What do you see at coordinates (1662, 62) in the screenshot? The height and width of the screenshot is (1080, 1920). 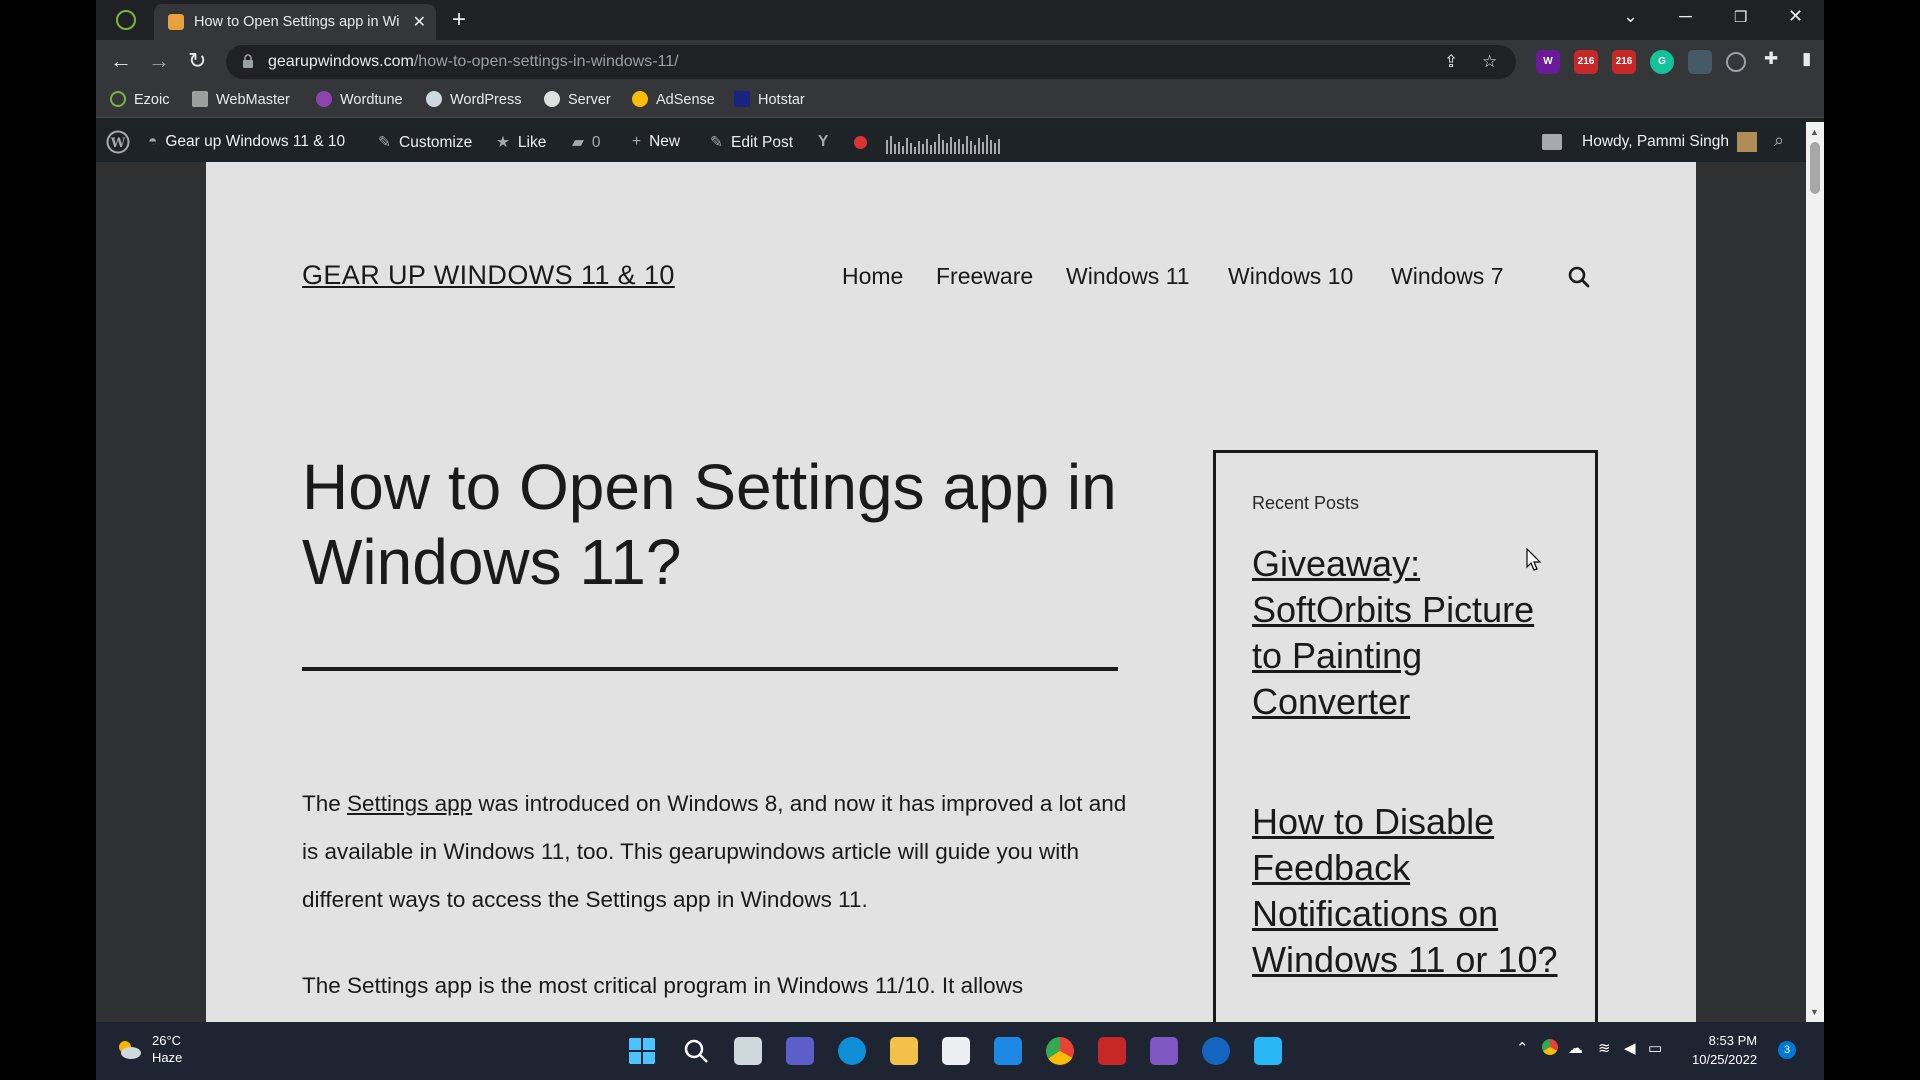 I see `grammarly-icon: G` at bounding box center [1662, 62].